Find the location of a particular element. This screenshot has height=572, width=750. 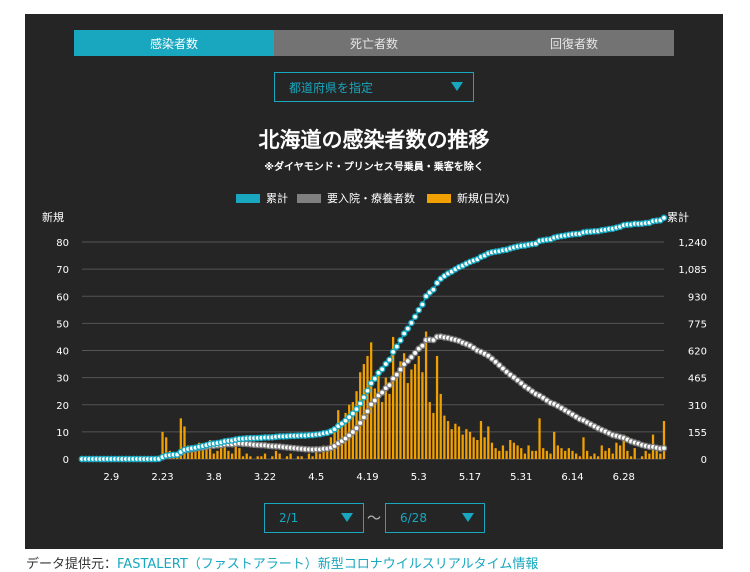

start-date-label: 2/1 is located at coordinates (289, 518).